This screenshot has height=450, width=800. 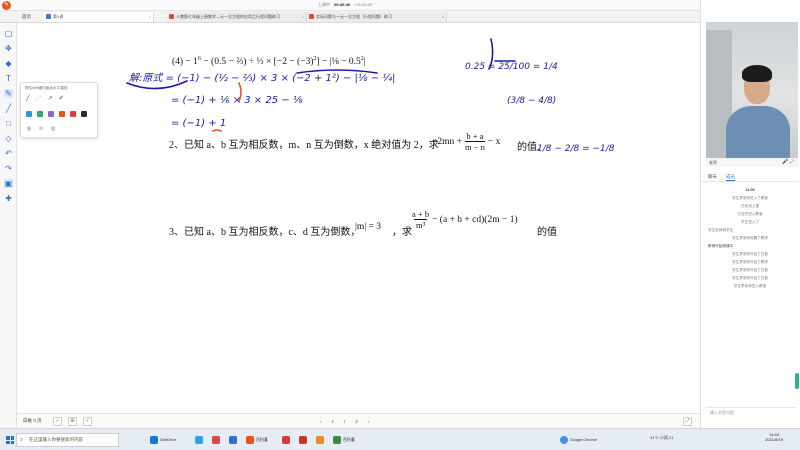 I want to click on next-page-icon: ›, so click(x=369, y=421).